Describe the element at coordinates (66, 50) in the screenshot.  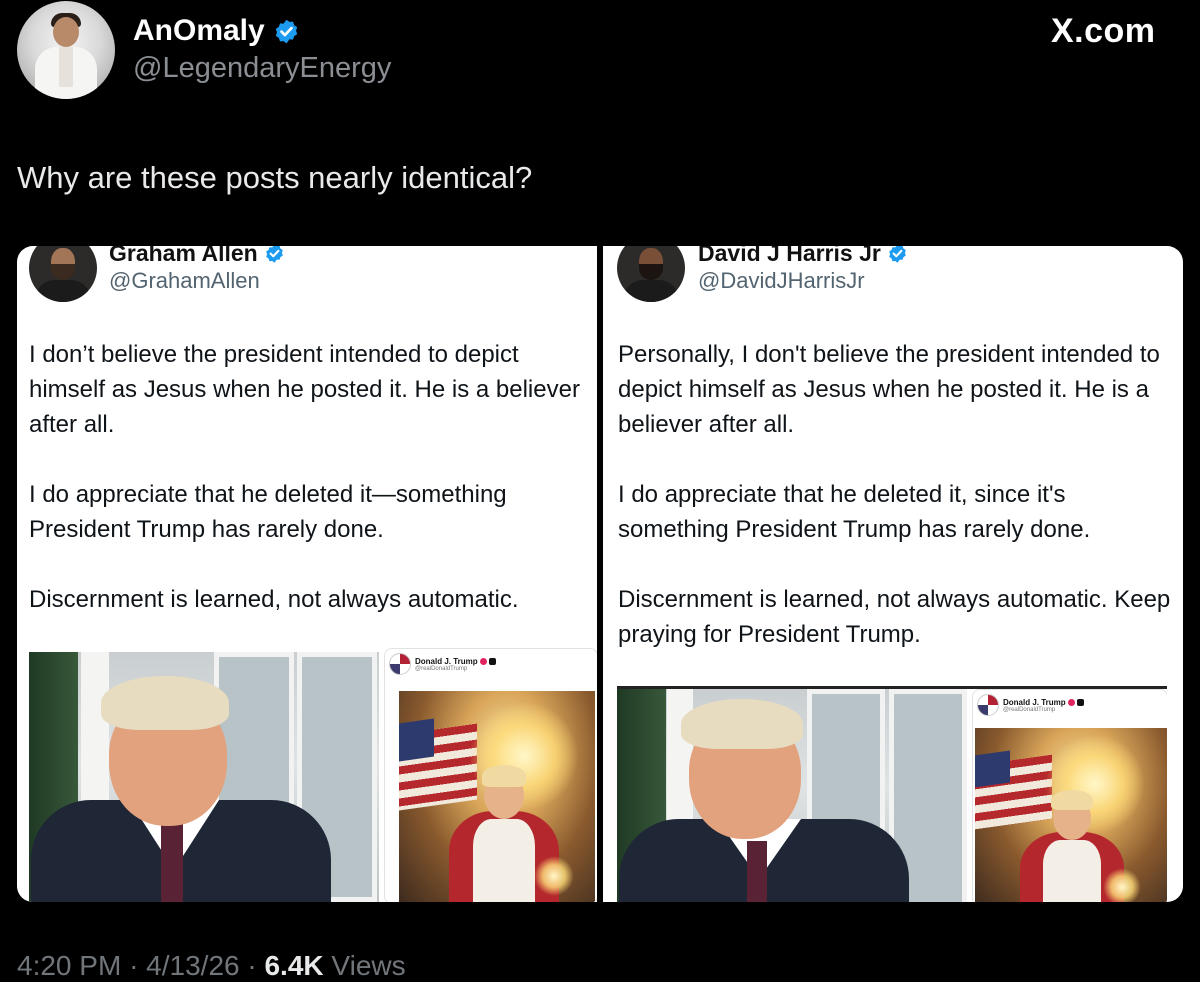
I see `author-avatar` at that location.